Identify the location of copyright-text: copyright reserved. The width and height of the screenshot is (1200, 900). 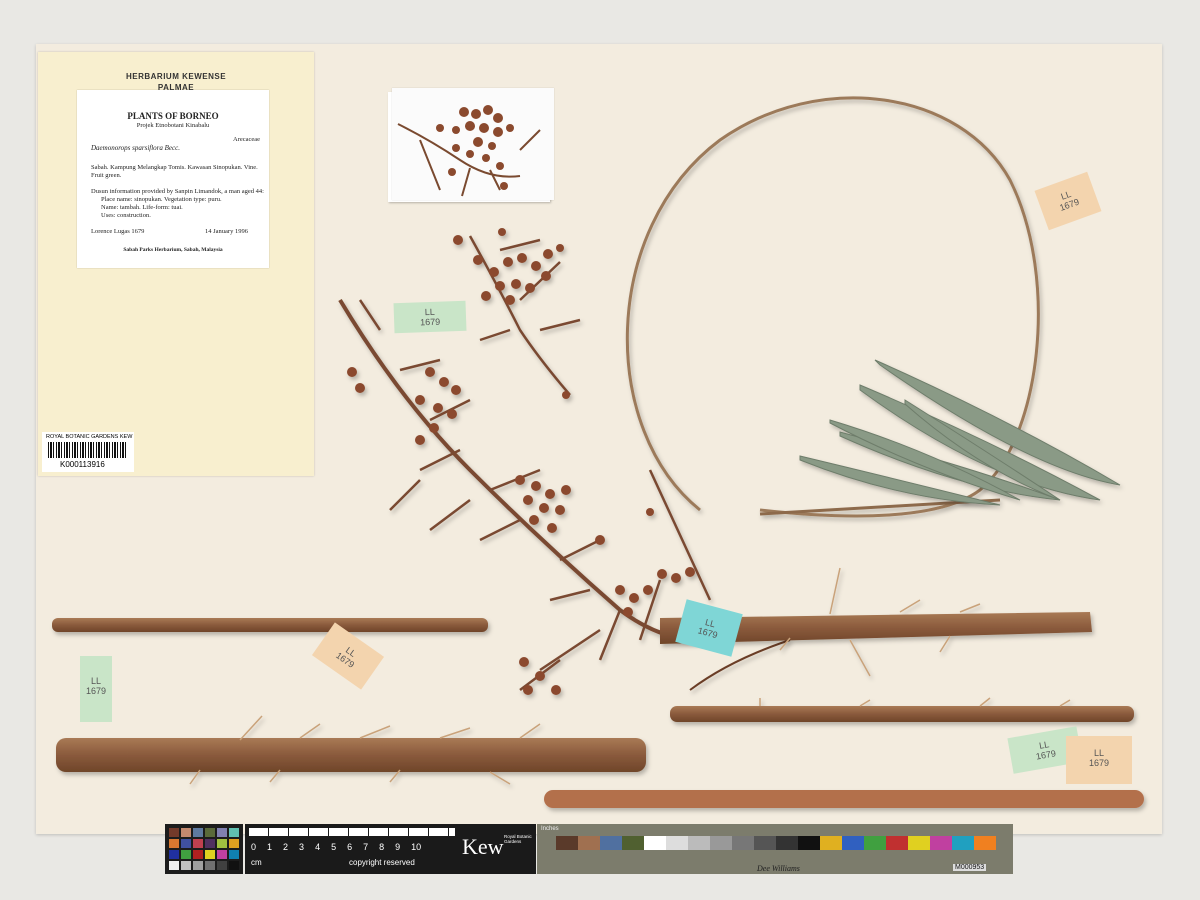
(382, 862).